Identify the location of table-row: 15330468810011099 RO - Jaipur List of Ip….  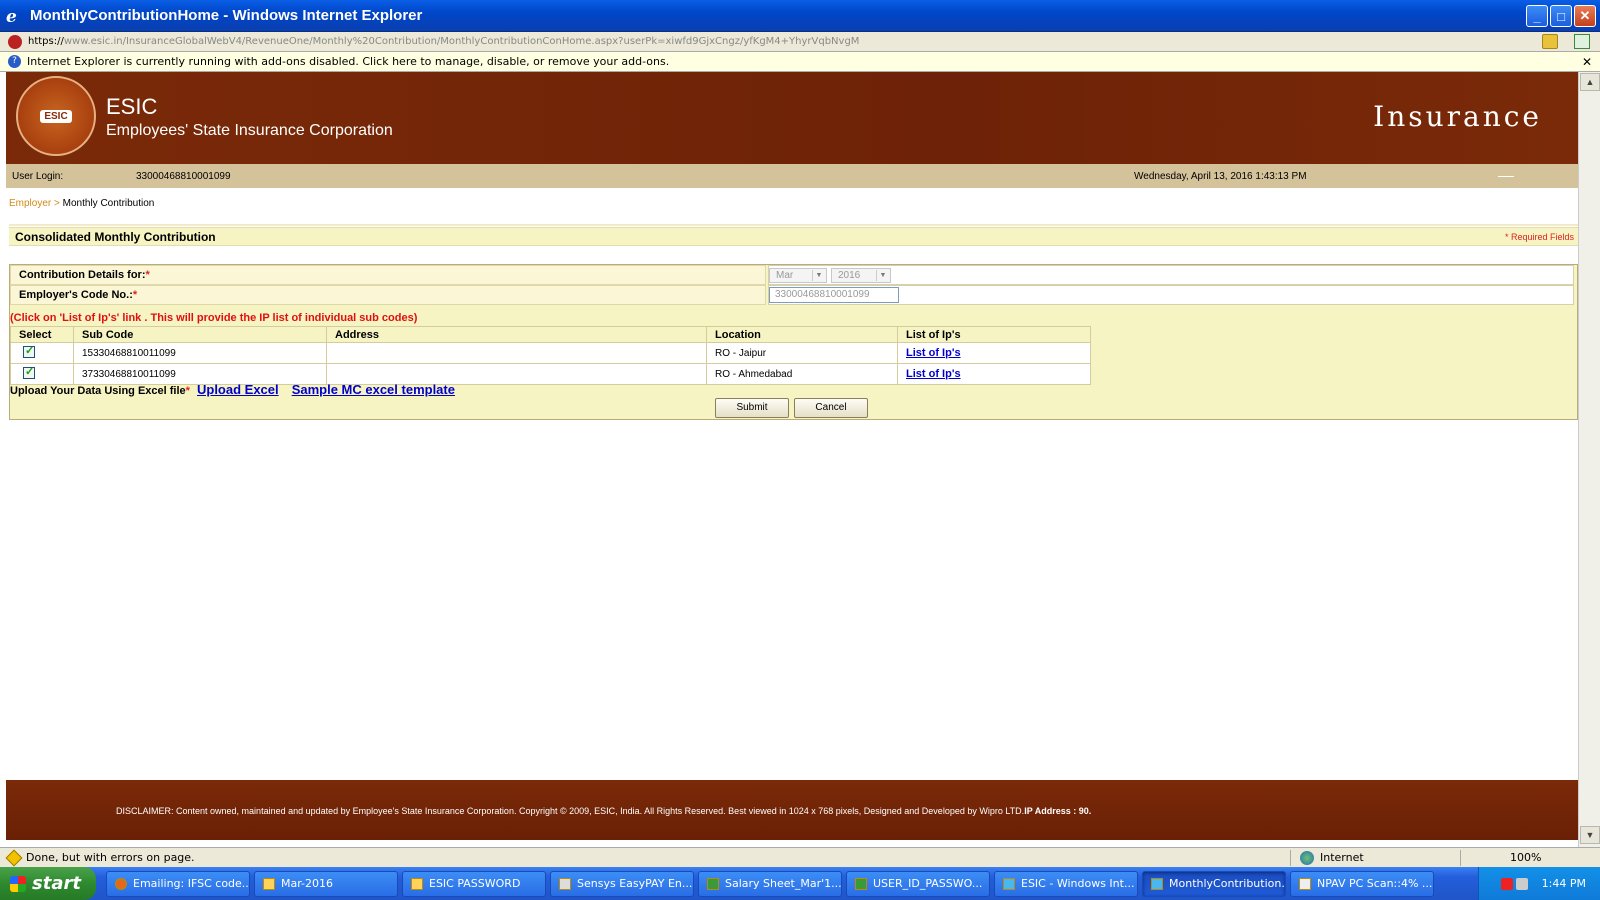
(550, 353).